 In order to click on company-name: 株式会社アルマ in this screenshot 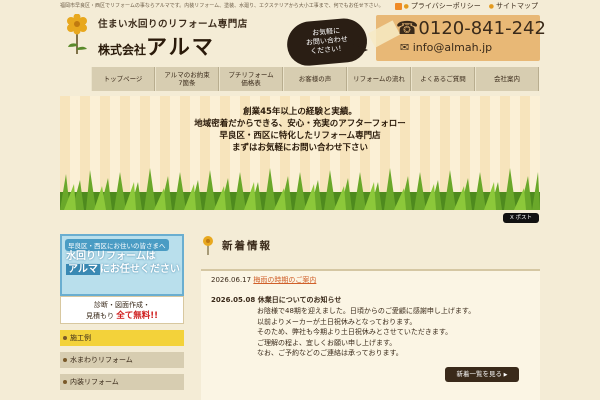, I will do `click(156, 46)`.